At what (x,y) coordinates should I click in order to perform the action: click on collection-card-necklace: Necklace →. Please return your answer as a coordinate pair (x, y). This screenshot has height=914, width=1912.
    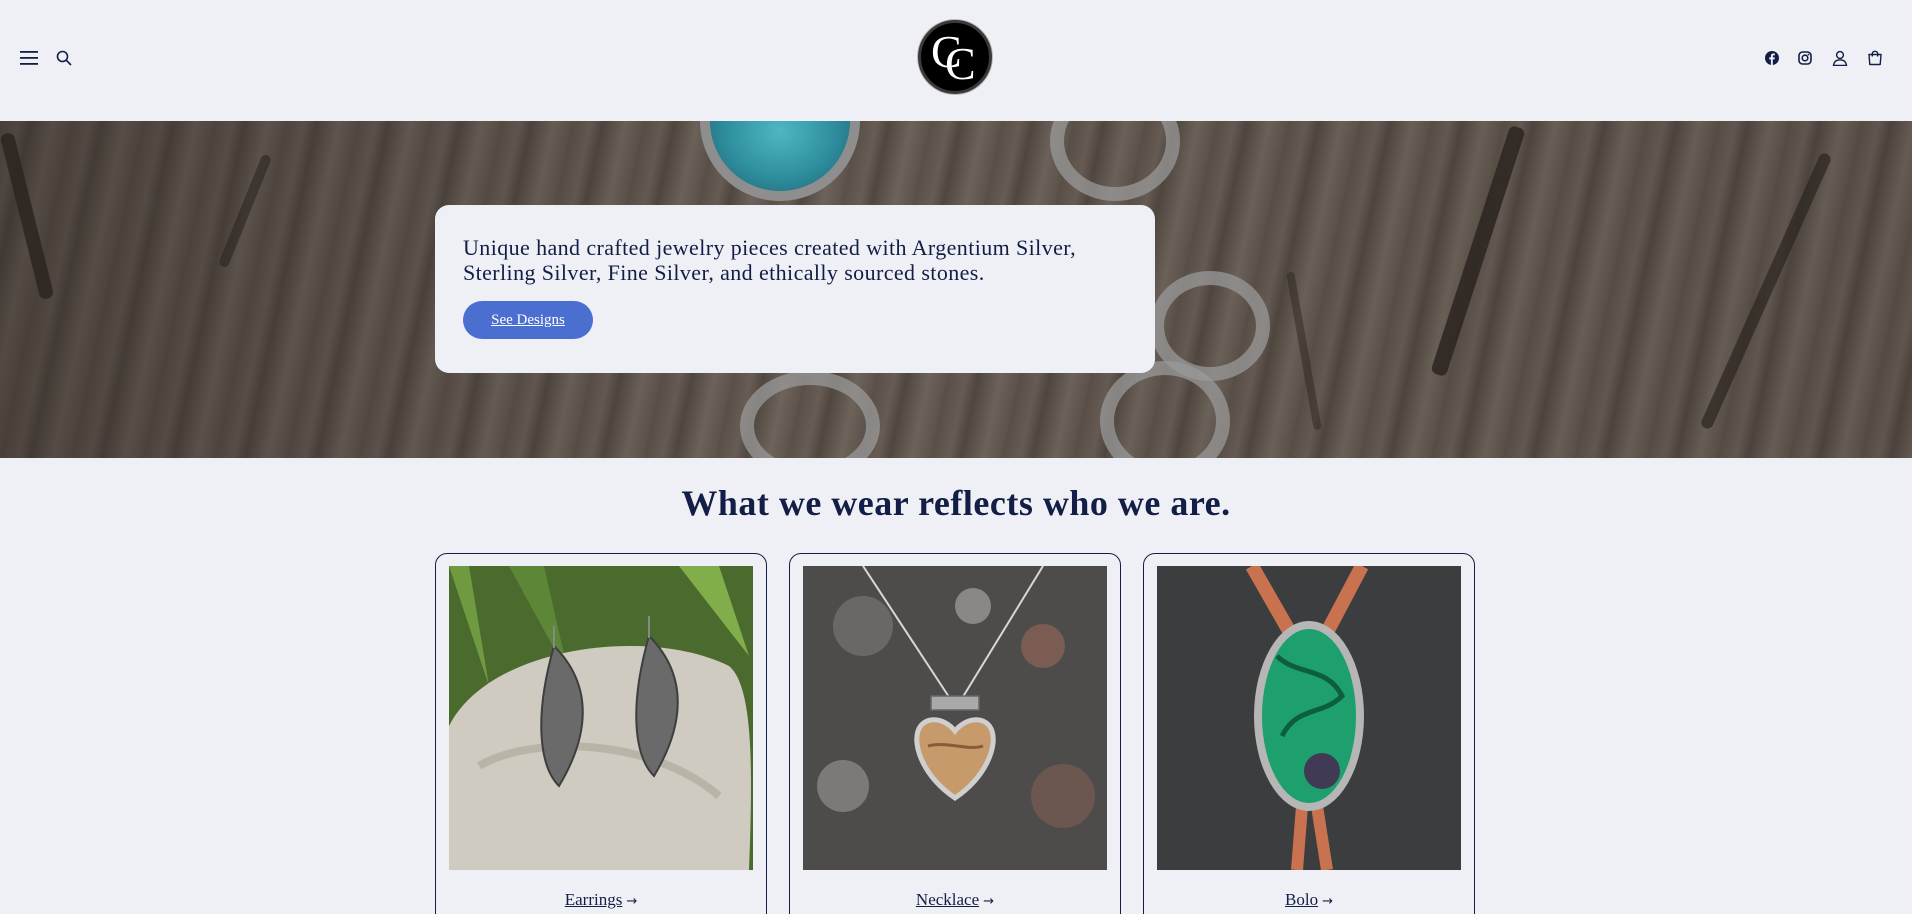
    Looking at the image, I should click on (955, 733).